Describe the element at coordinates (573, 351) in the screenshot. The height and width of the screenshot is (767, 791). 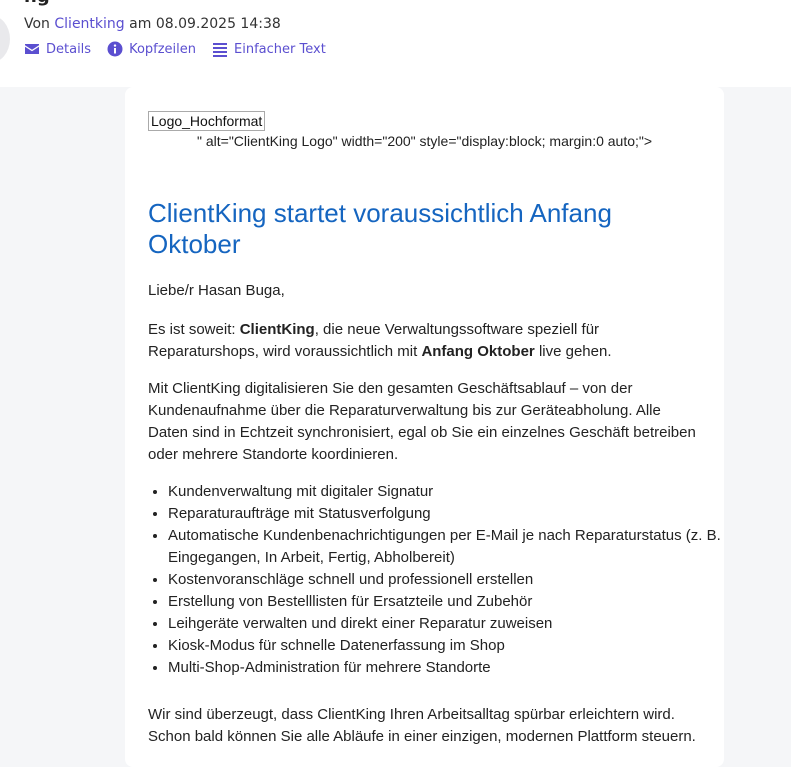
I see `intro-text-3: live gehen.` at that location.